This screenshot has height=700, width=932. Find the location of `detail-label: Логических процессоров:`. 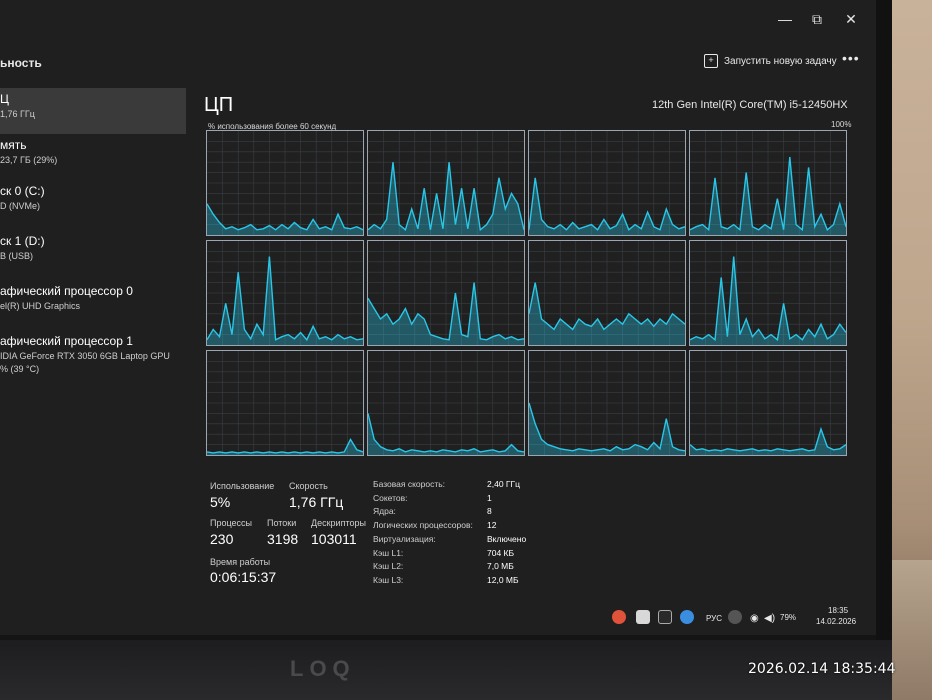

detail-label: Логических процессоров: is located at coordinates (423, 525).